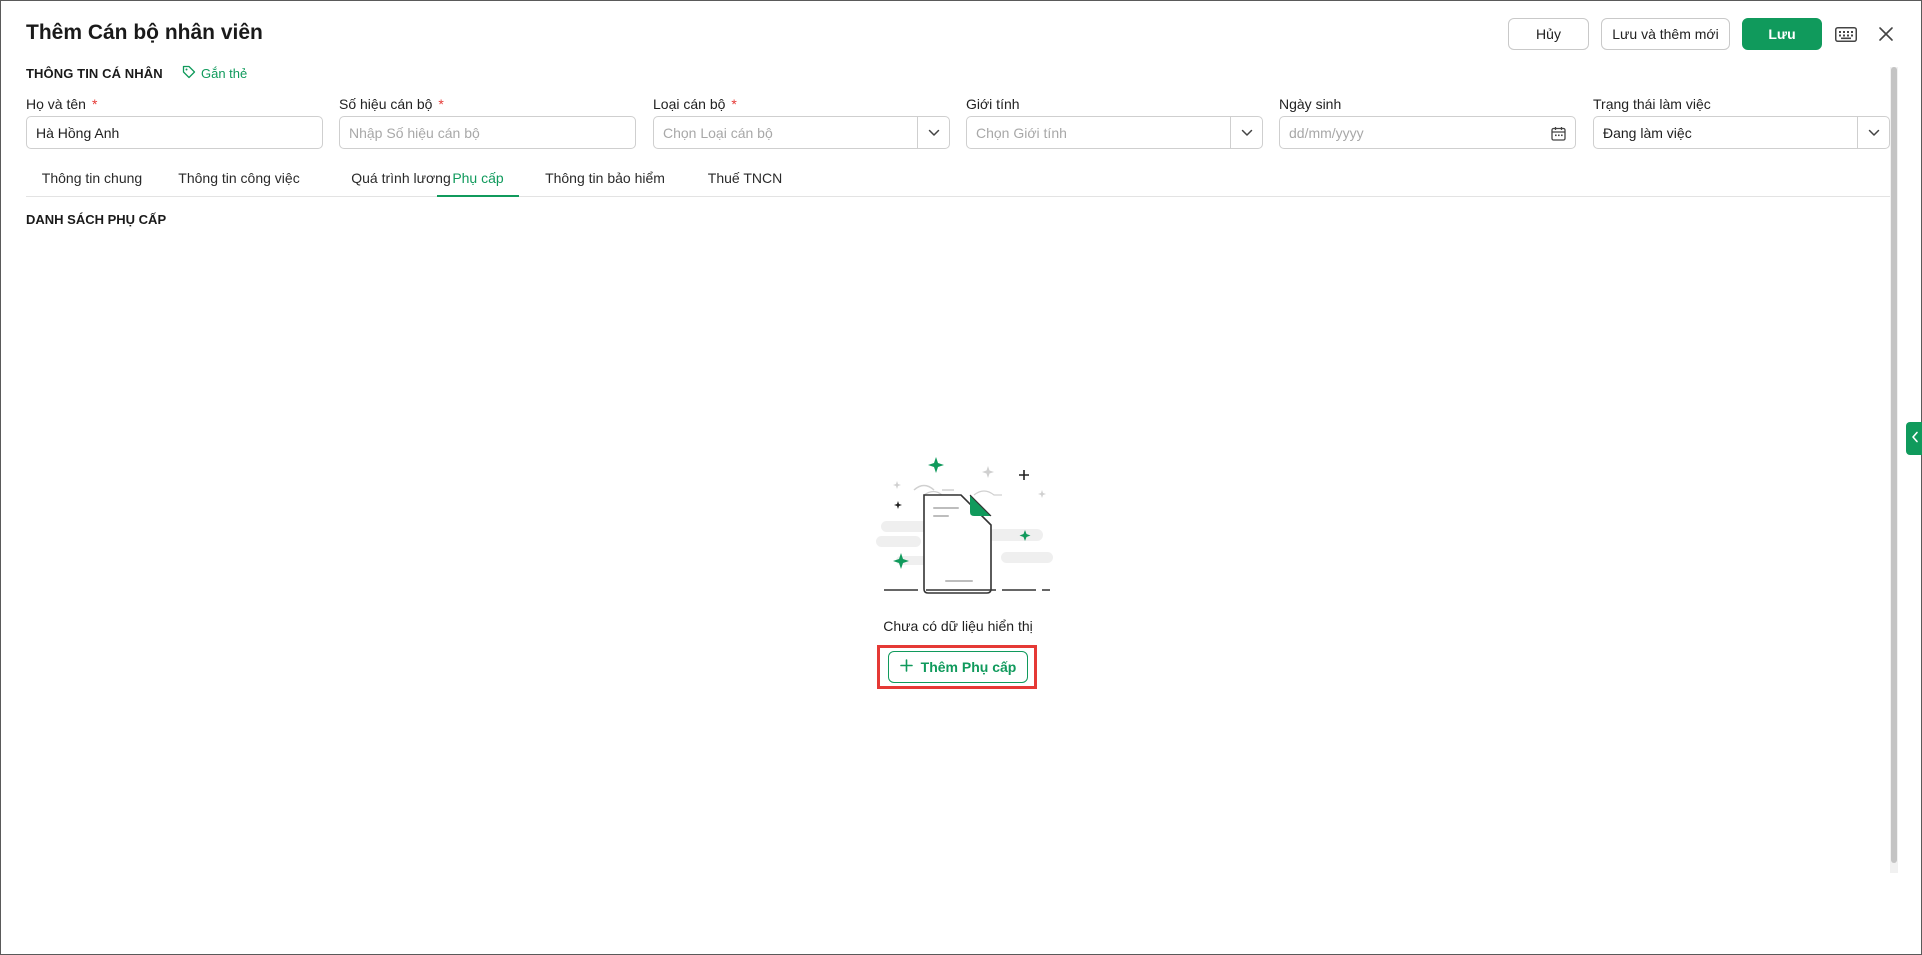 This screenshot has width=1922, height=955. I want to click on full-name-input: Hà Hồng Anh, so click(174, 132).